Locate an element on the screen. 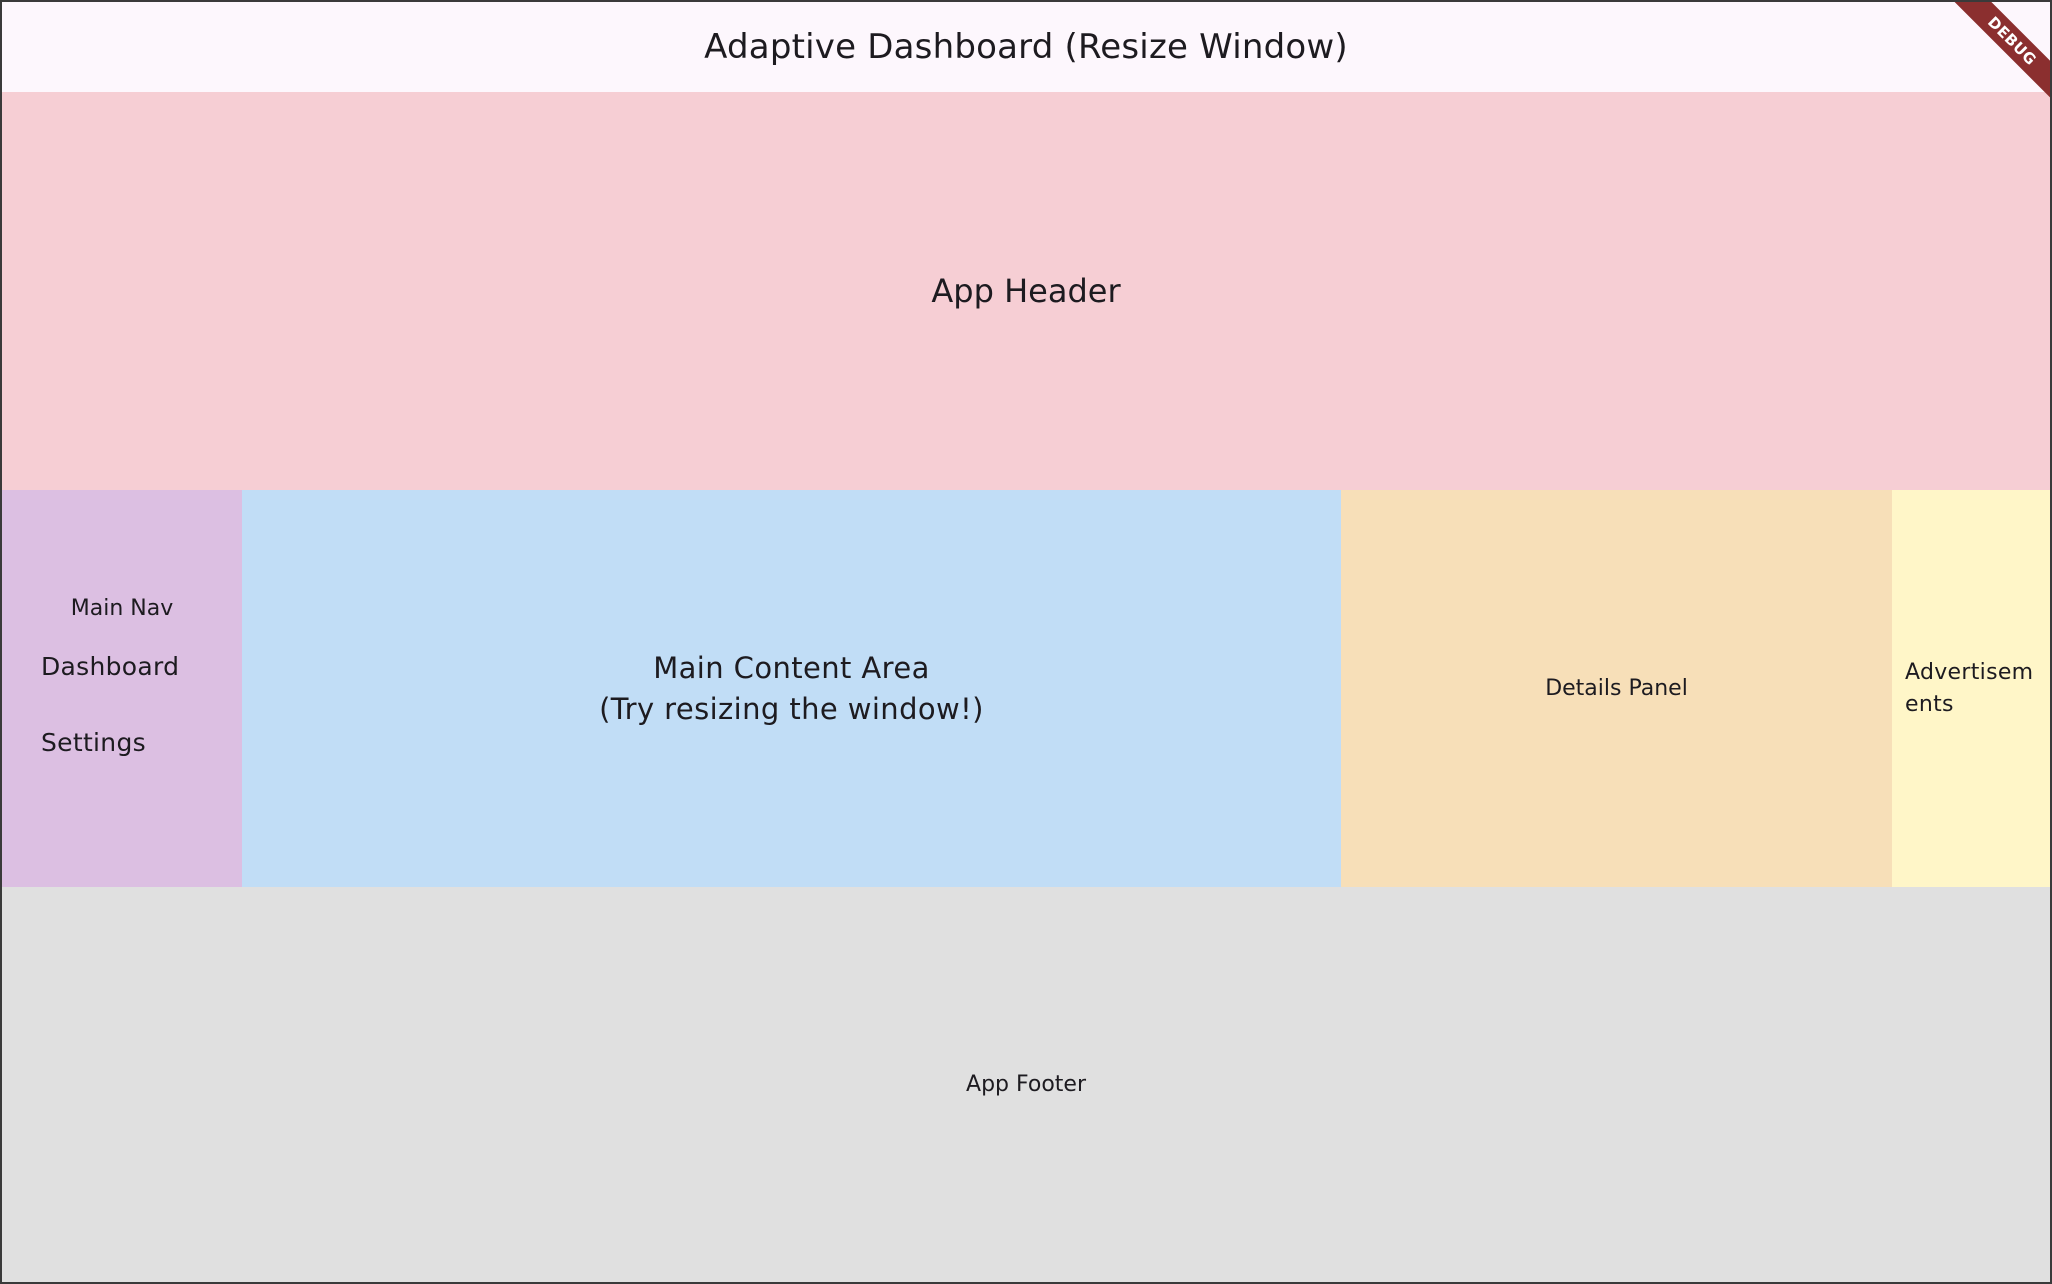 The width and height of the screenshot is (2052, 1284). main-content-title: Main Content Area is located at coordinates (791, 667).